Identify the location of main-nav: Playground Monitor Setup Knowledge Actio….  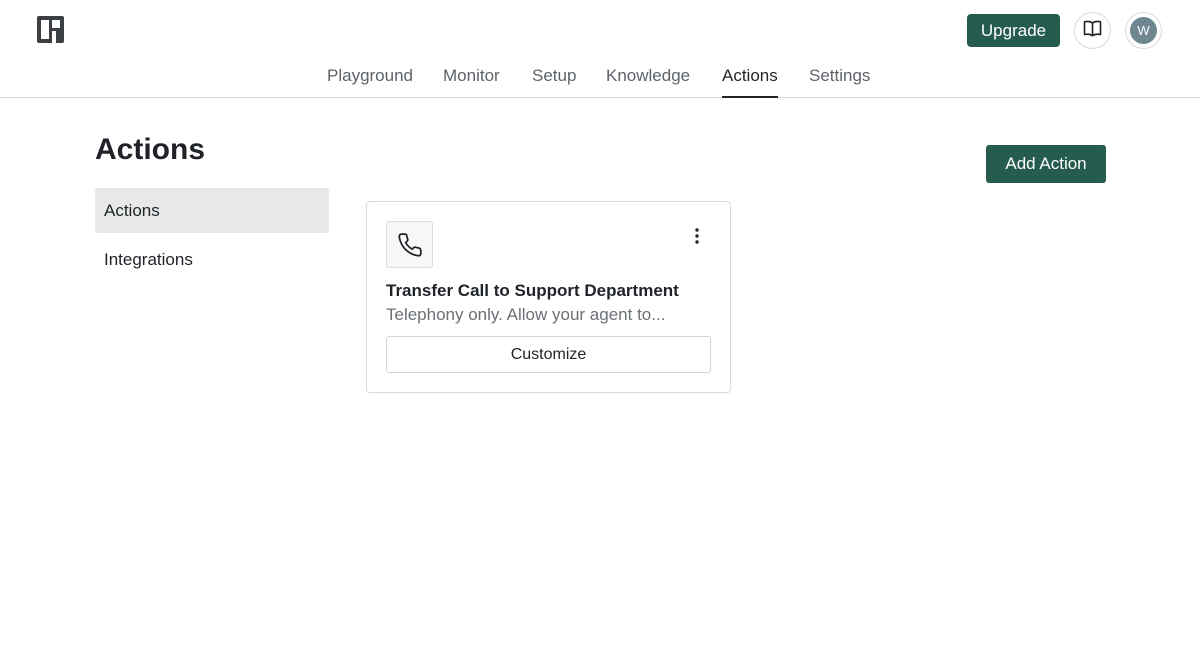
(600, 79).